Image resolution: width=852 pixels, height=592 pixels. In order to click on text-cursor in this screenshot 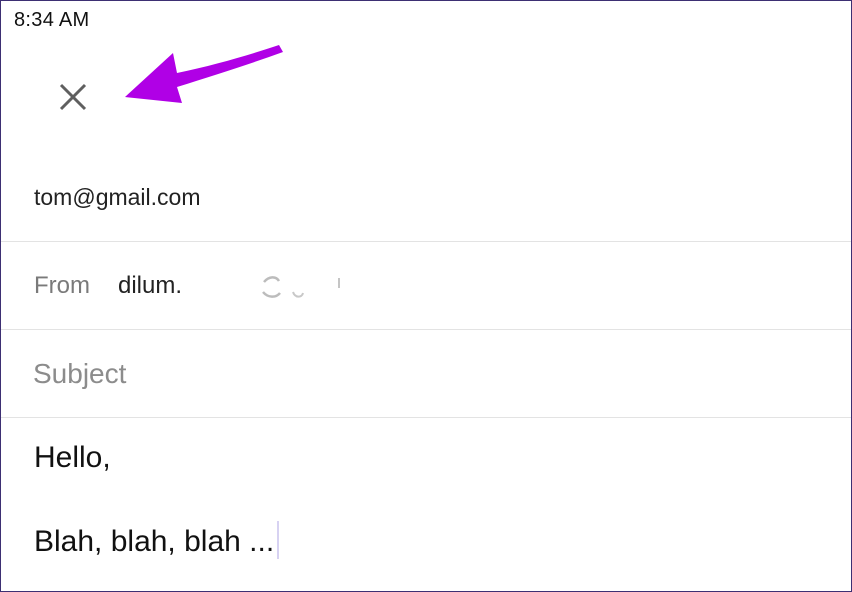, I will do `click(278, 540)`.